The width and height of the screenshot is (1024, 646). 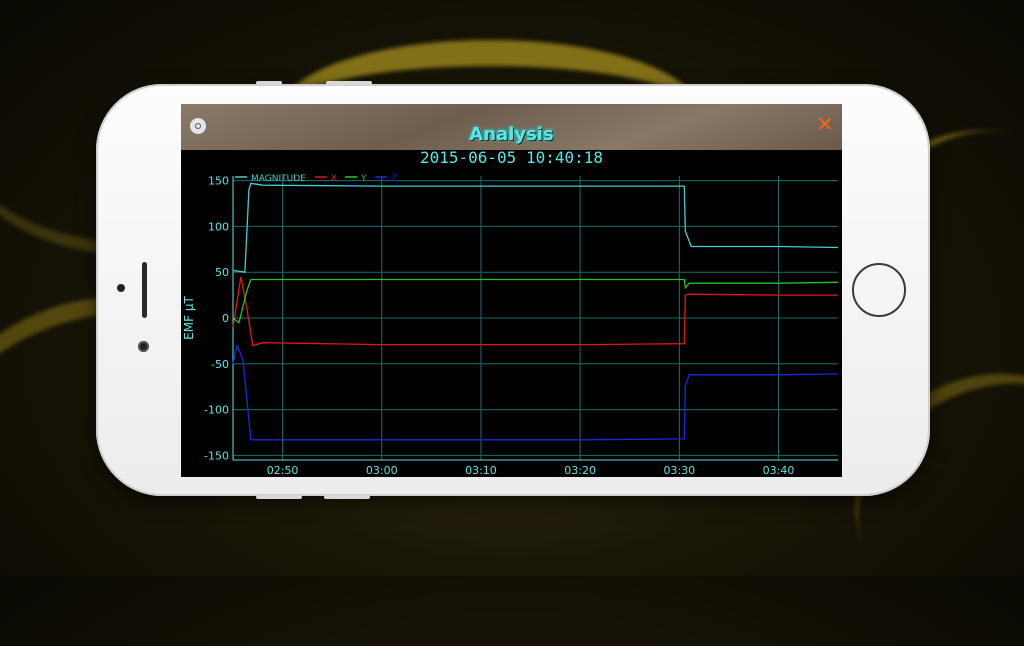 What do you see at coordinates (382, 470) in the screenshot?
I see `x-tick-label: 03:00` at bounding box center [382, 470].